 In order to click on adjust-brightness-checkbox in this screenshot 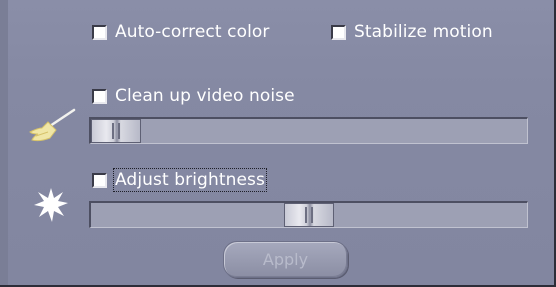, I will do `click(99, 180)`.